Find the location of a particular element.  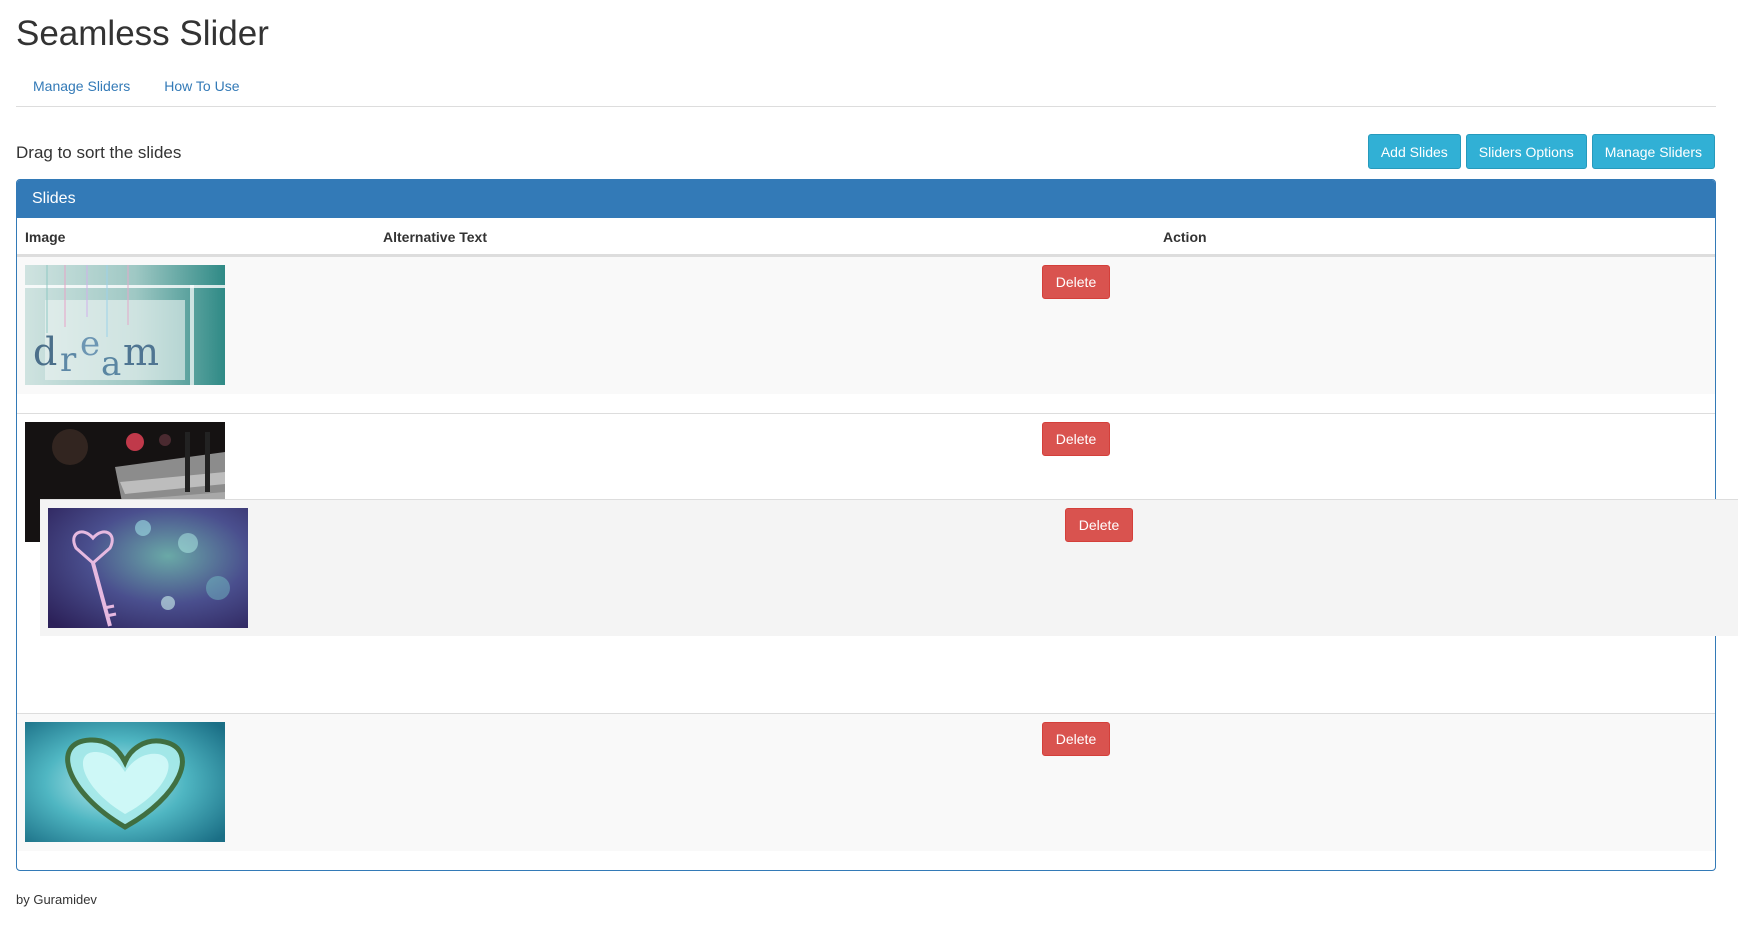

svg-text: r is located at coordinates (68, 360).